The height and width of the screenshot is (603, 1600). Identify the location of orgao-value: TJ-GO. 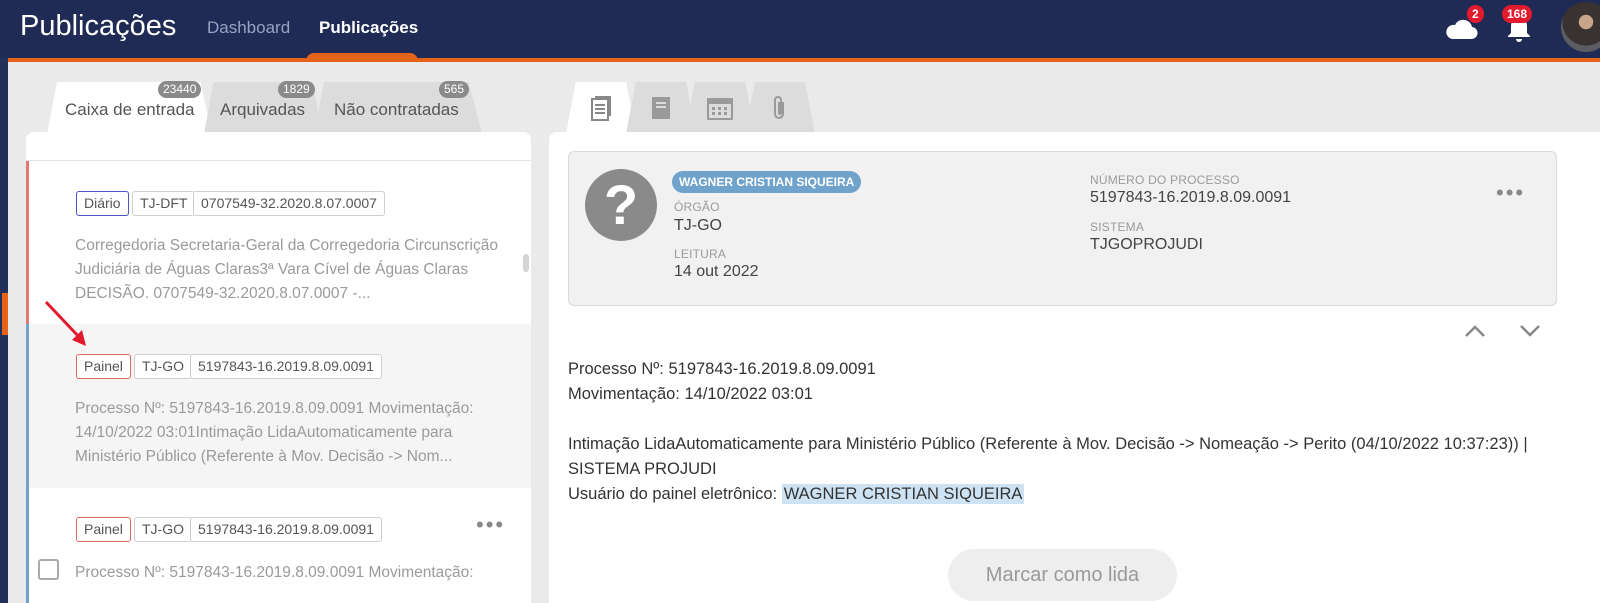
(698, 225).